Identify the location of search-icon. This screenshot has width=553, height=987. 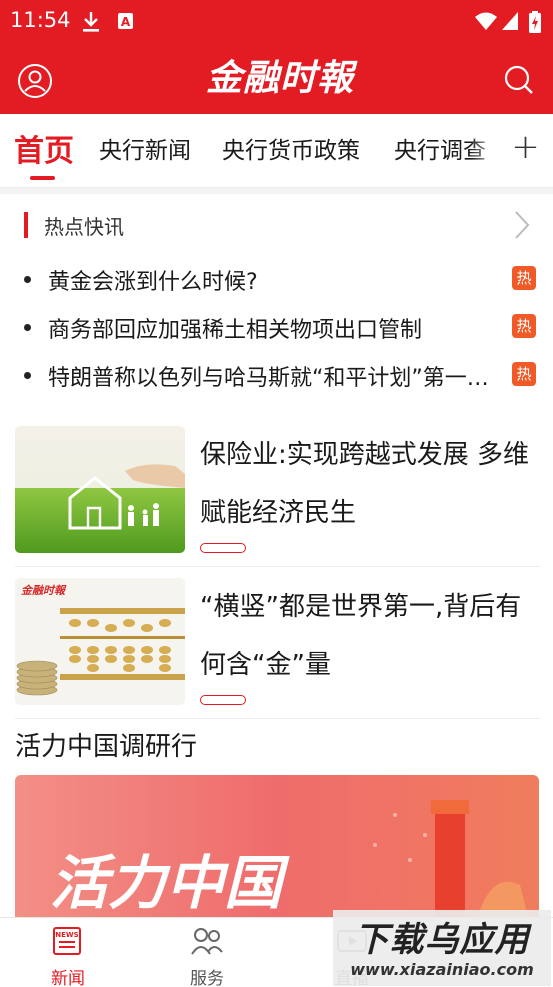
(519, 80).